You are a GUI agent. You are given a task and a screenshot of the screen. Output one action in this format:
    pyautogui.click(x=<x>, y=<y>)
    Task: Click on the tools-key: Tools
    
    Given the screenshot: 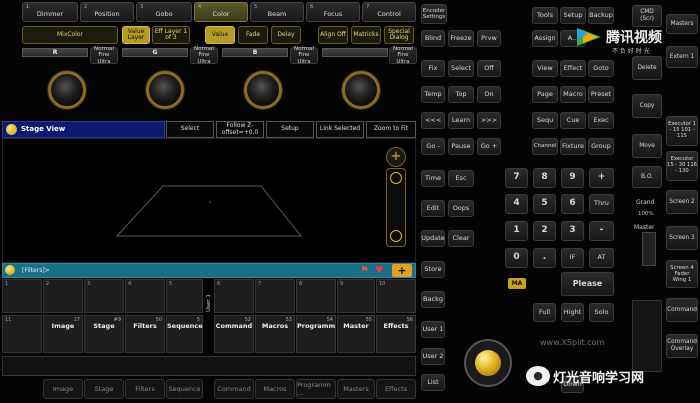 What is the action you would take?
    pyautogui.click(x=545, y=15)
    